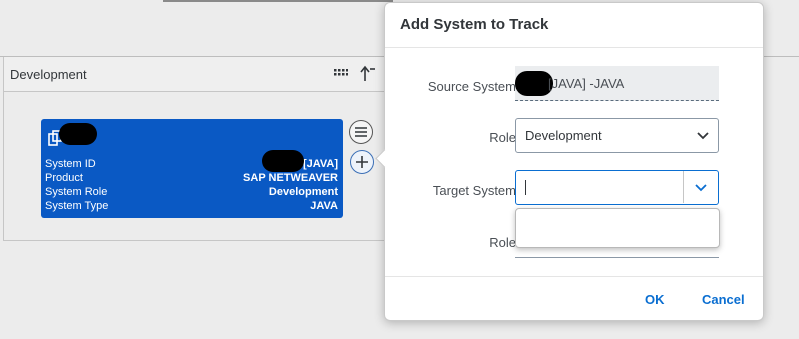 This screenshot has width=799, height=339. I want to click on source-system-field: [JAVA] -JAVA, so click(617, 83).